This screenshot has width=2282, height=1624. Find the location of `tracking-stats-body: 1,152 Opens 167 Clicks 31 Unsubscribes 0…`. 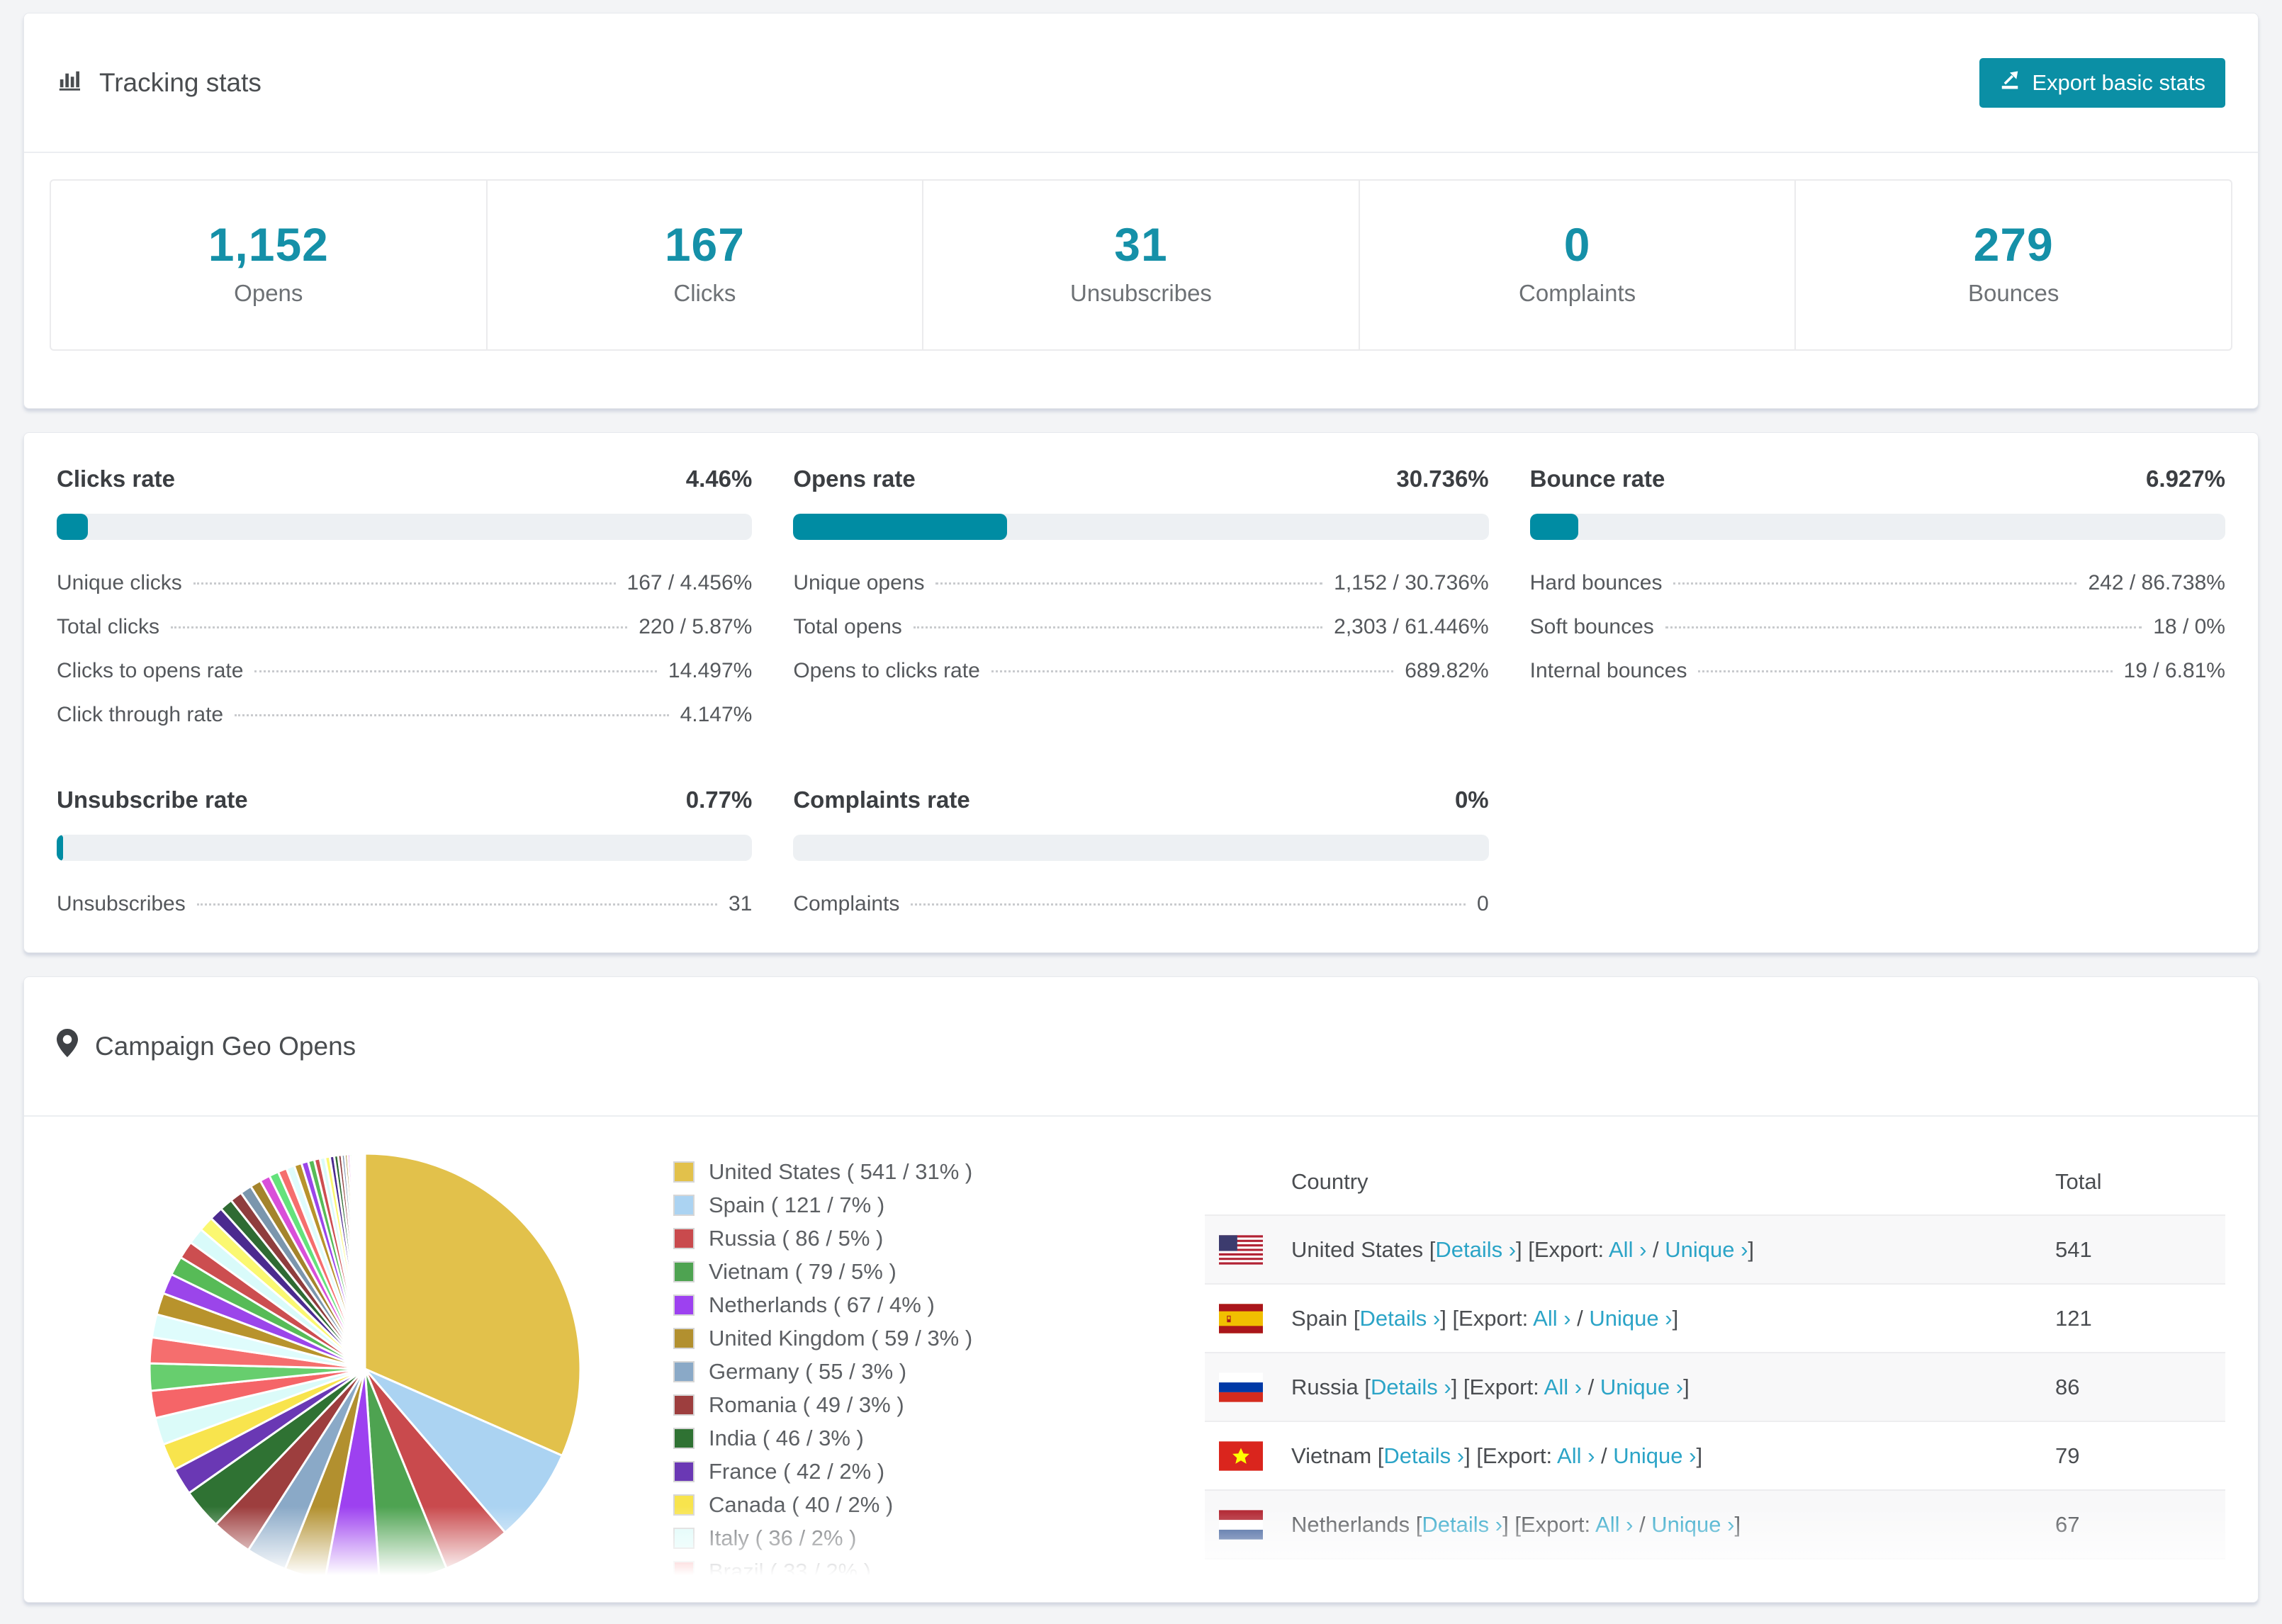

tracking-stats-body: 1,152 Opens 167 Clicks 31 Unsubscribes 0… is located at coordinates (1141, 252).